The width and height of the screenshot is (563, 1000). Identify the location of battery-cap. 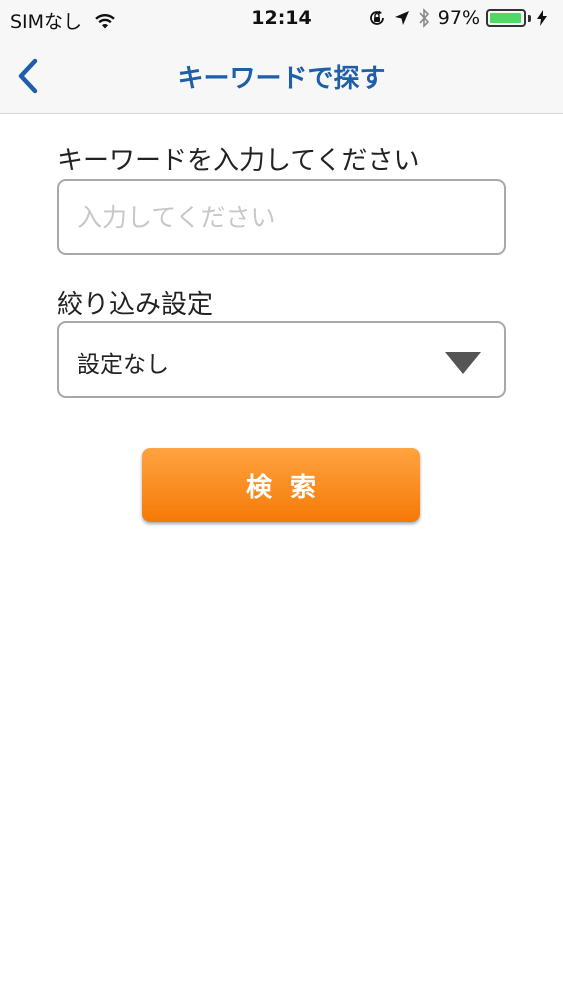
(529, 18).